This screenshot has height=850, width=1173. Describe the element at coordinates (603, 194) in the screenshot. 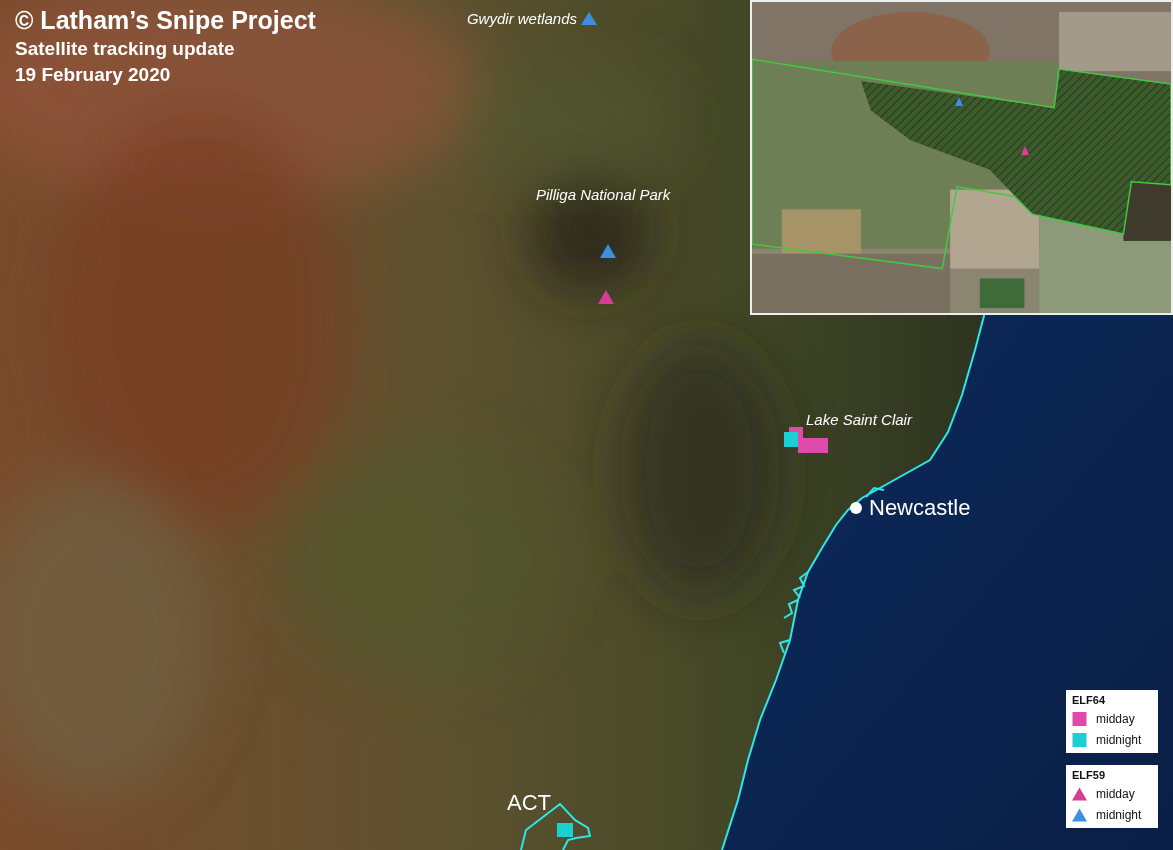

I see `place-label: Pilliga National Park` at that location.